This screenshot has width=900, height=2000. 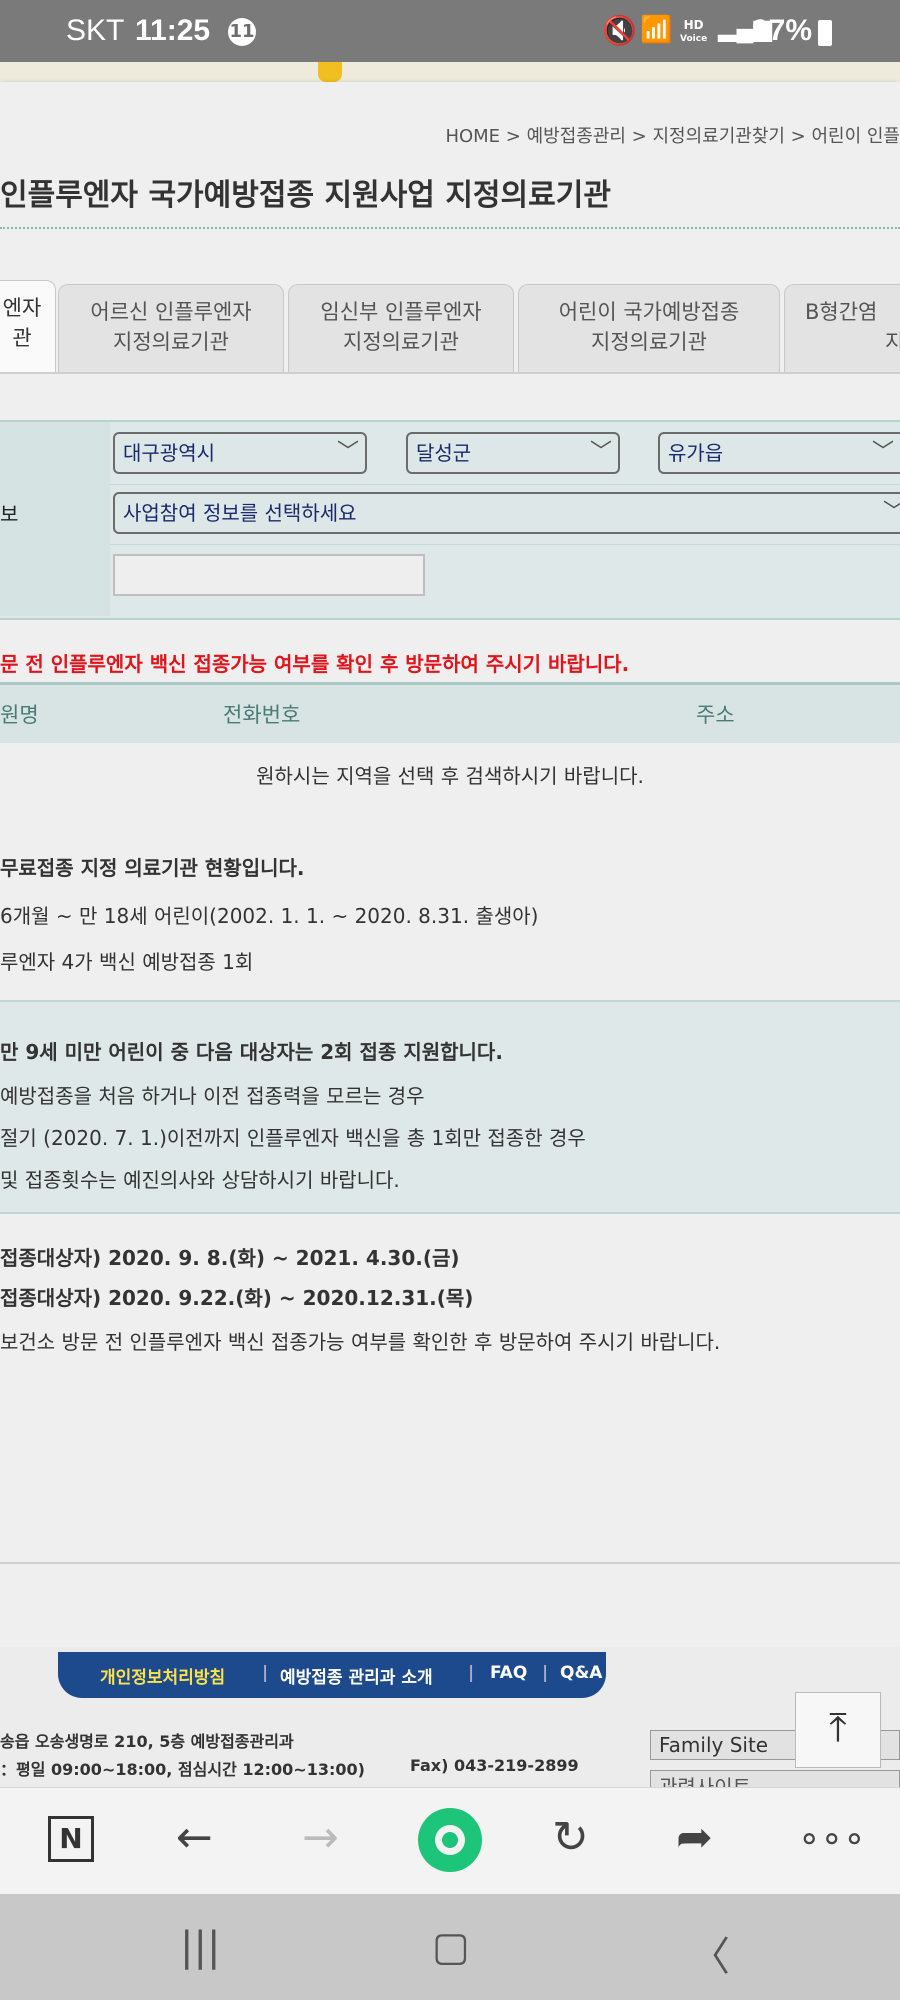 I want to click on carrier-label: SKT, so click(x=95, y=30).